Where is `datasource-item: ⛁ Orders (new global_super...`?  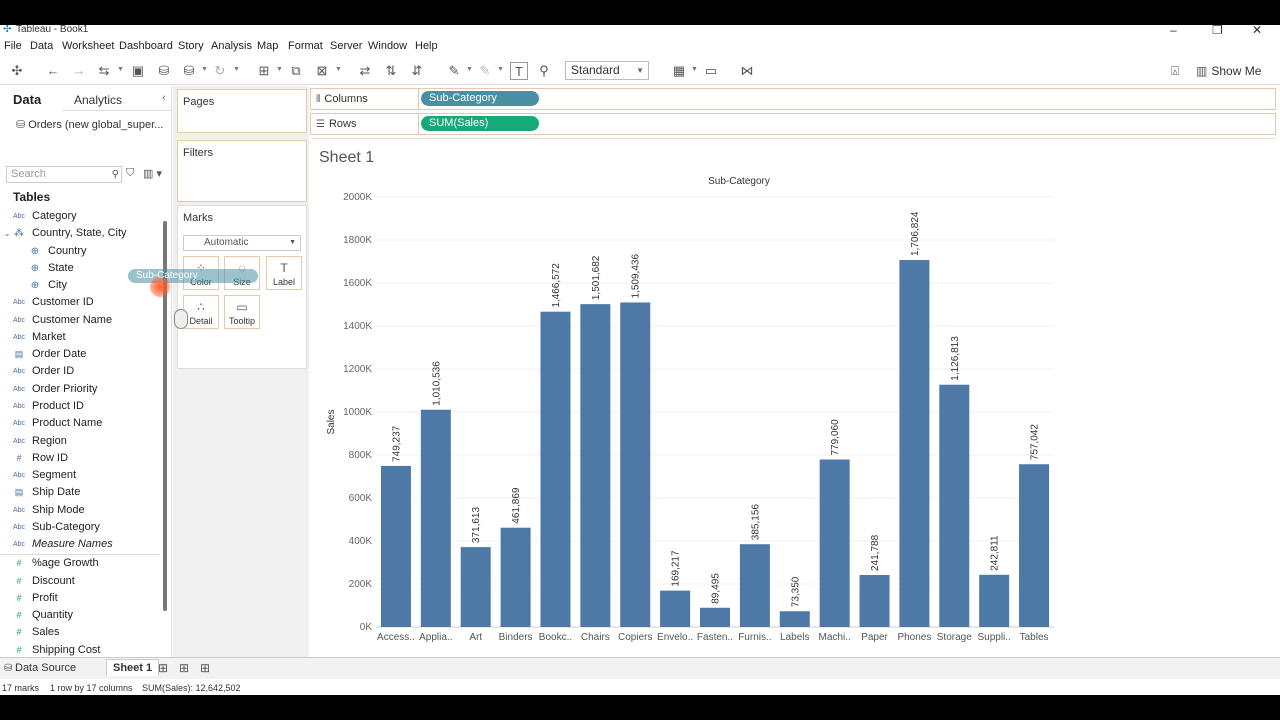 datasource-item: ⛁ Orders (new global_super... is located at coordinates (89, 124).